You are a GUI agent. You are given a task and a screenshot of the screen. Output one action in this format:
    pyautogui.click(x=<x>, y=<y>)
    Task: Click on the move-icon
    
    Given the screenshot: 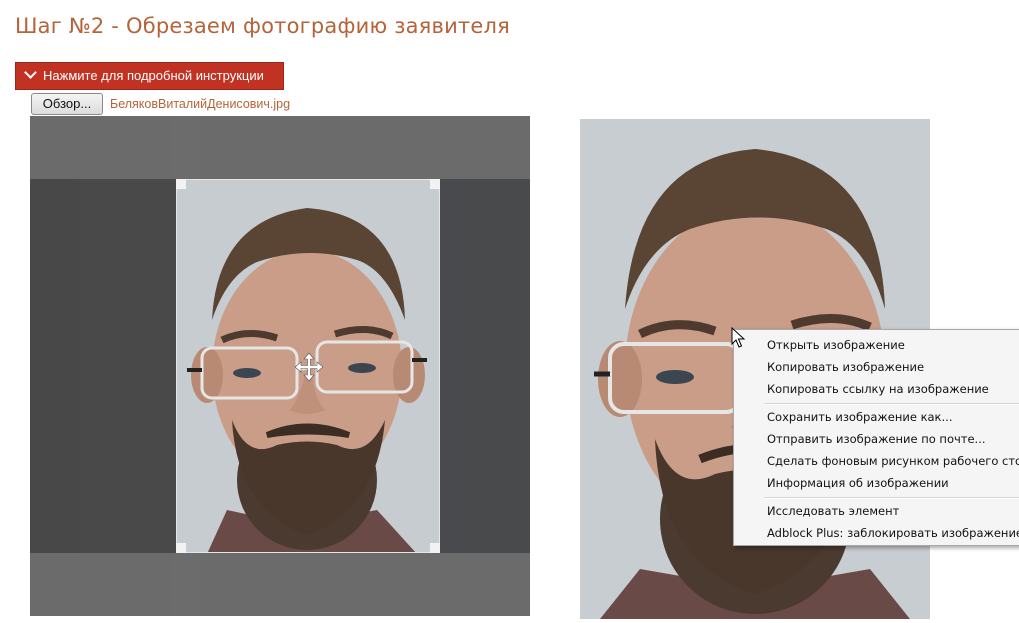 What is the action you would take?
    pyautogui.click(x=309, y=367)
    